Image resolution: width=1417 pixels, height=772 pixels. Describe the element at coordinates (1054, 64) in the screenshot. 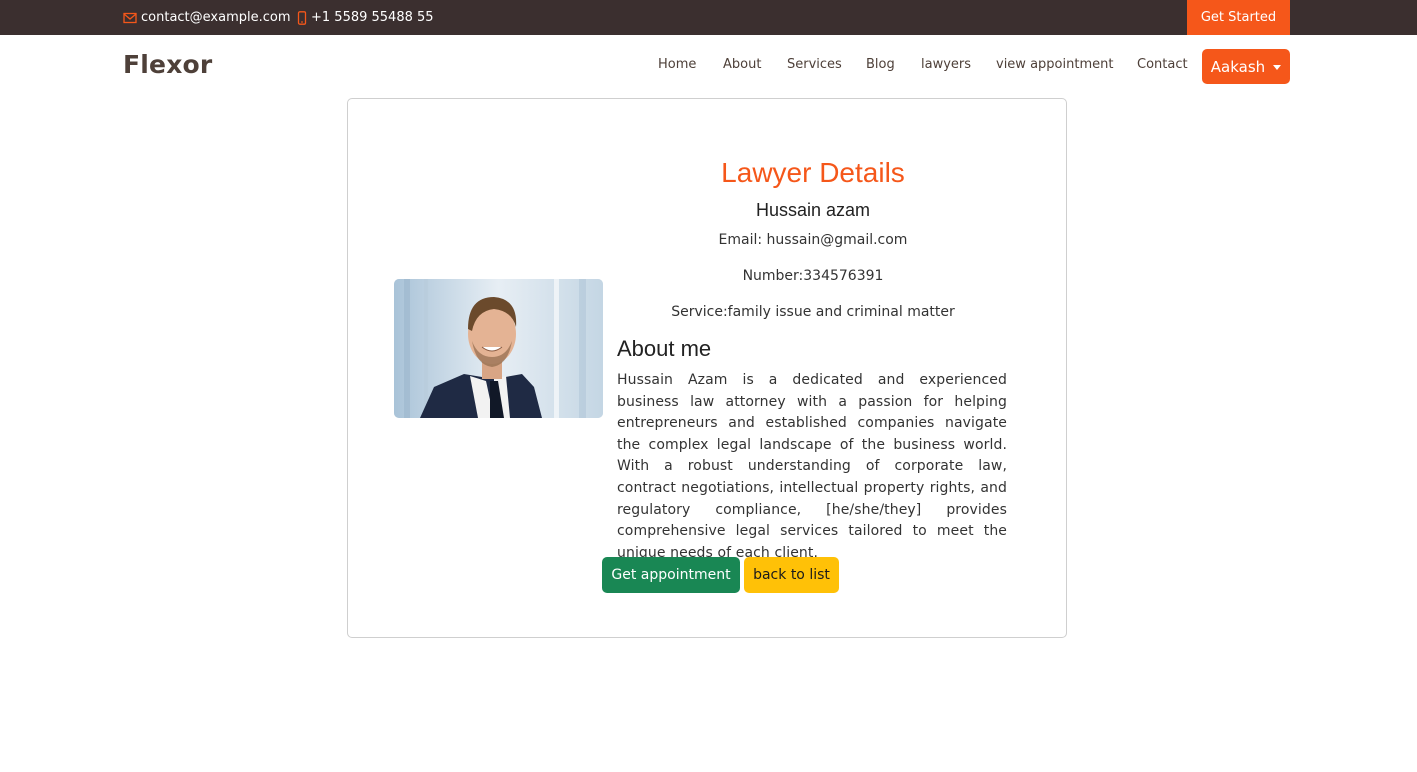

I see `nav-view-appointment: view appointment` at that location.